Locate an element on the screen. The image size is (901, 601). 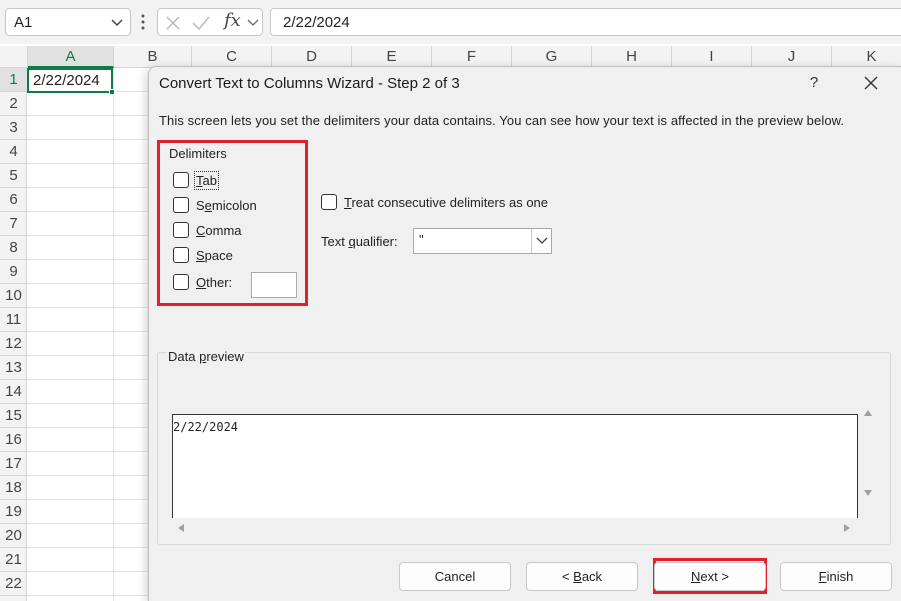
help-button: ? is located at coordinates (814, 83).